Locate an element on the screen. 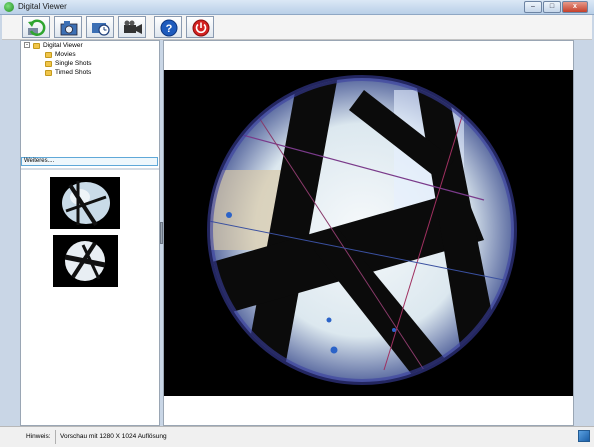 The height and width of the screenshot is (447, 594). camera-icon is located at coordinates (69, 28).